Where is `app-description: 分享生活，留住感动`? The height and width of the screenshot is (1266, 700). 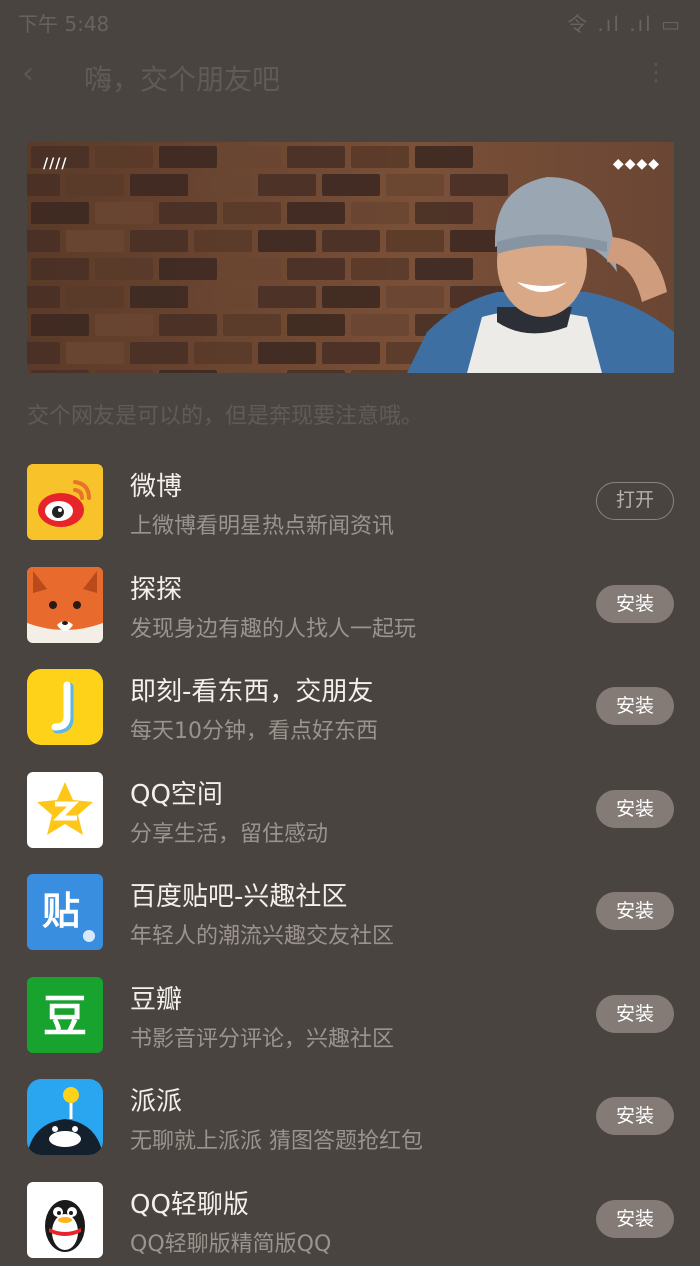 app-description: 分享生活，留住感动 is located at coordinates (229, 832).